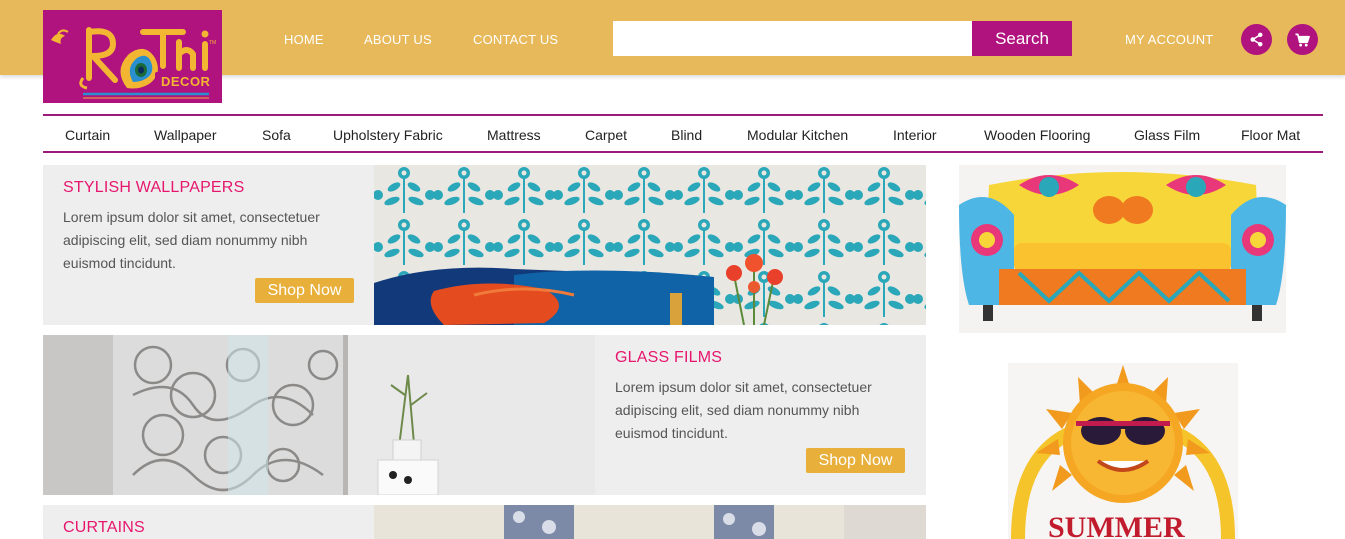 Image resolution: width=1345 pixels, height=539 pixels. Describe the element at coordinates (1116, 525) in the screenshot. I see `summer-text: SUMMER` at that location.